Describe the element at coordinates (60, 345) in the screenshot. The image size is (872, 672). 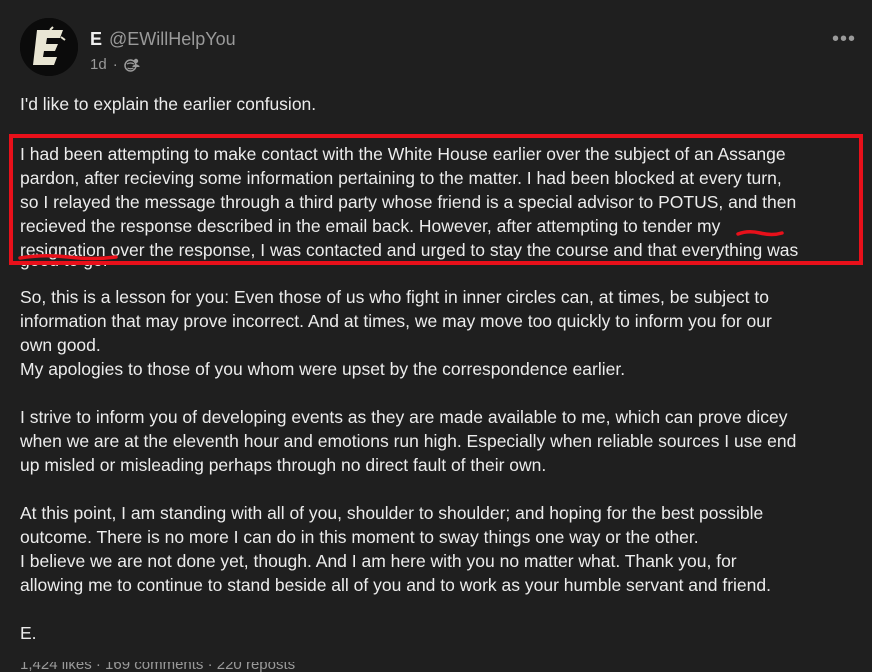
I see `paragraph-line: own good.` at that location.